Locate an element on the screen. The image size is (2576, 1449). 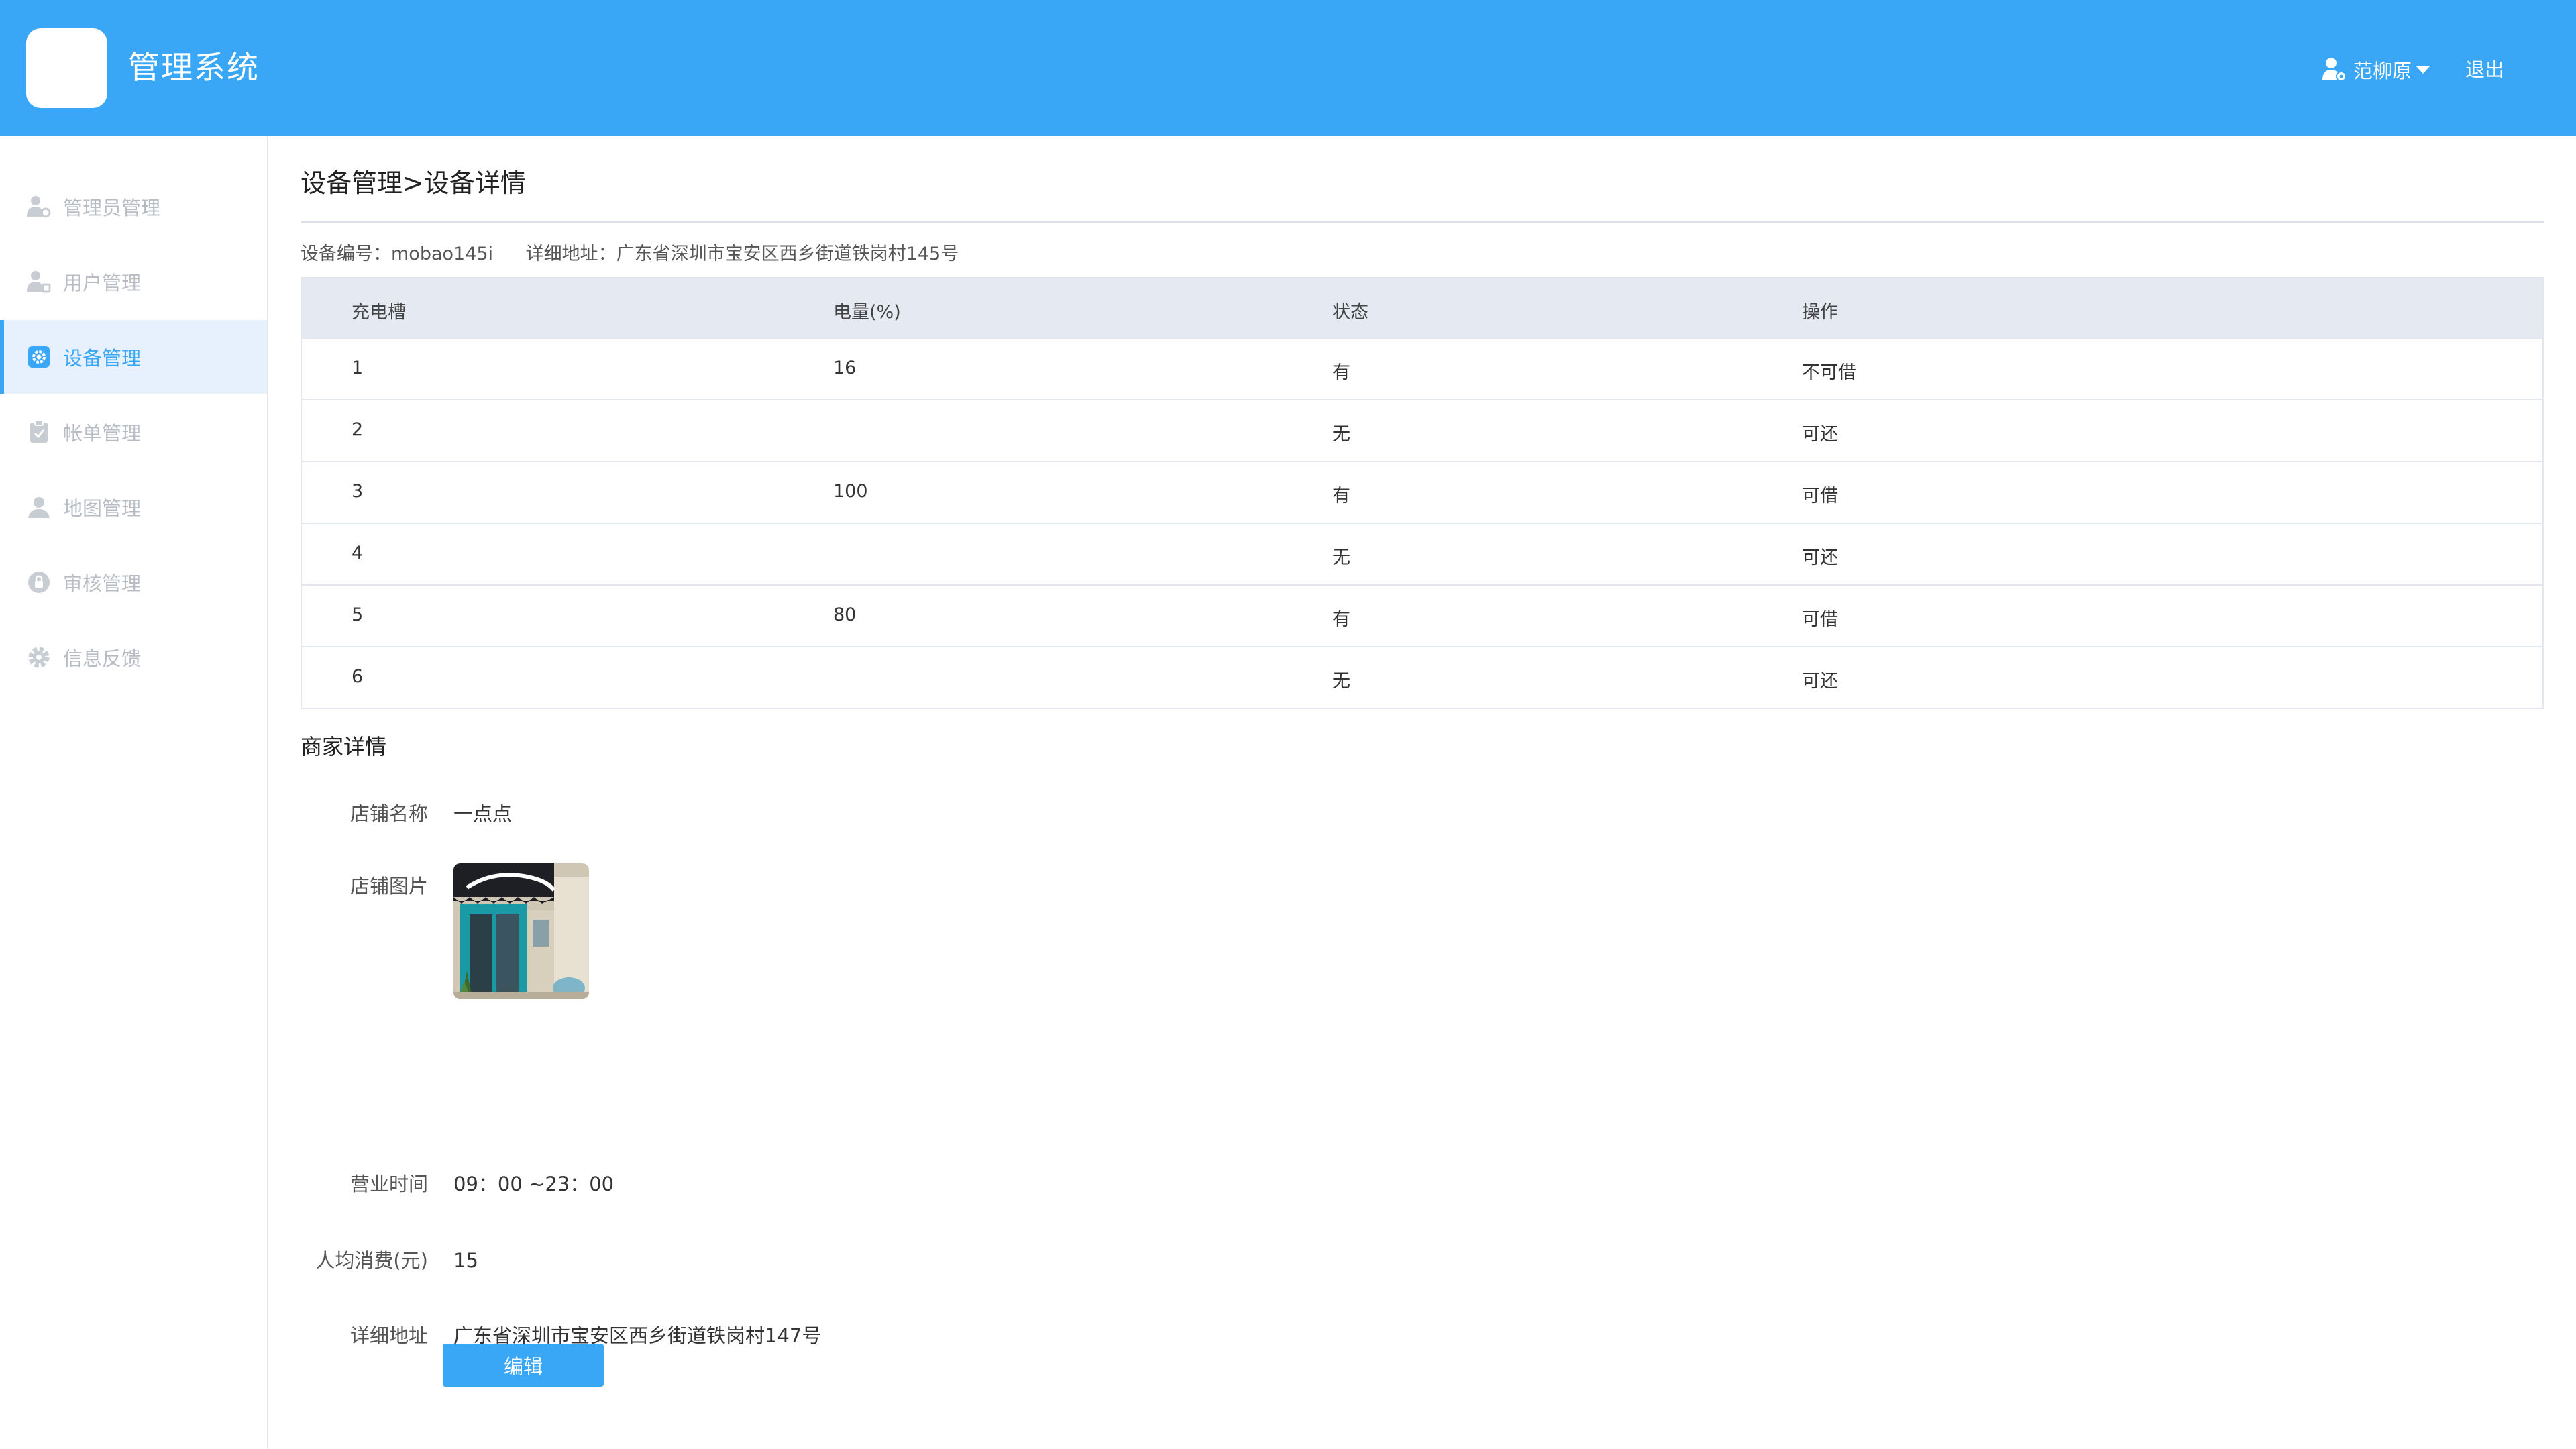
sidebar-item-label: 信息反馈 is located at coordinates (102, 658).